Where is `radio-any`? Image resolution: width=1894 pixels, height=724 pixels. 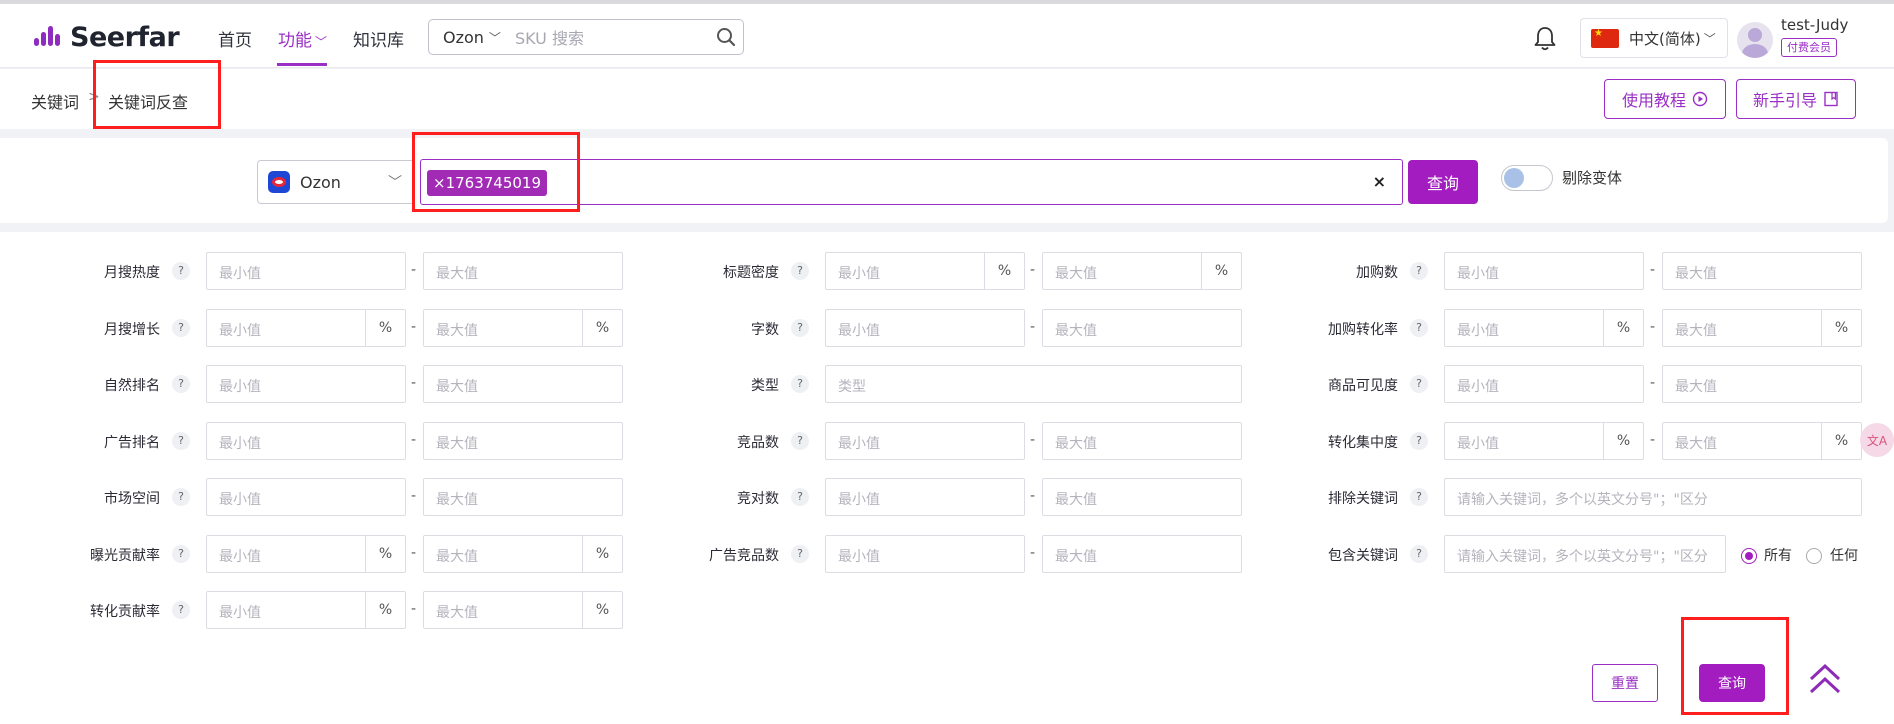
radio-any is located at coordinates (1814, 555).